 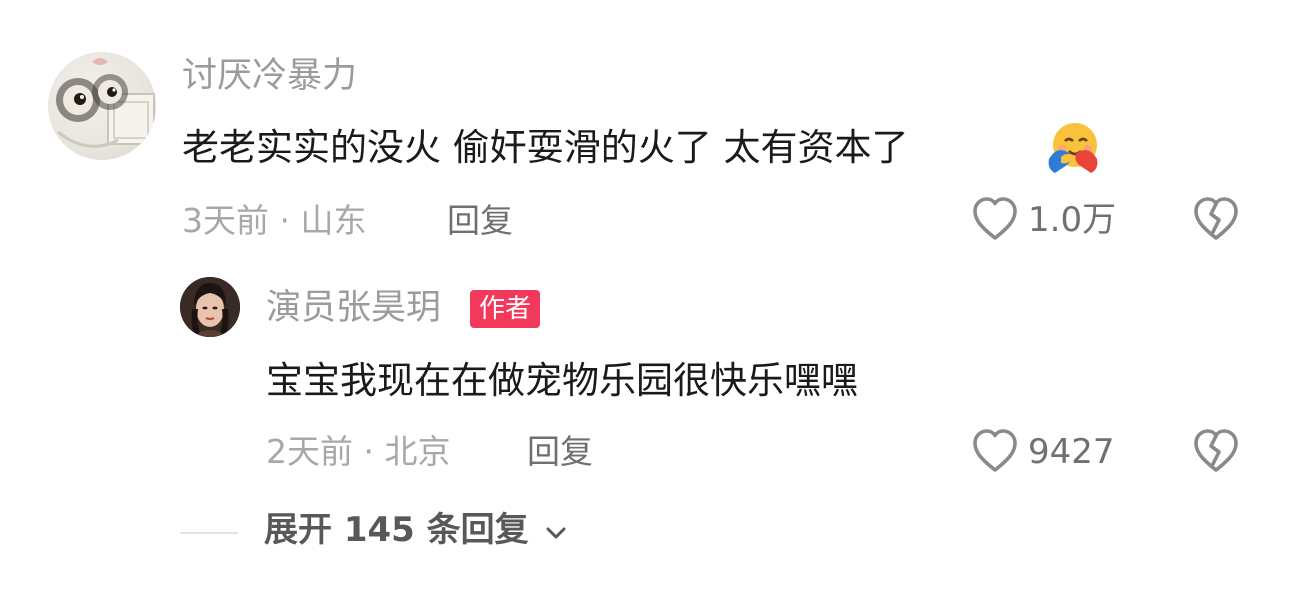 I want to click on chevron-down-icon, so click(x=556, y=533).